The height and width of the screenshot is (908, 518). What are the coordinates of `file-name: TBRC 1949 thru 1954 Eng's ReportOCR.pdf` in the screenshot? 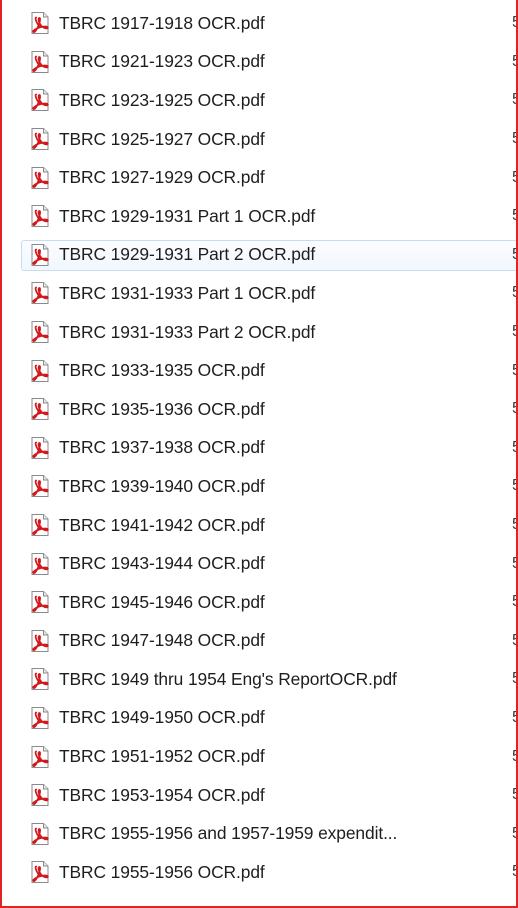 It's located at (228, 678).